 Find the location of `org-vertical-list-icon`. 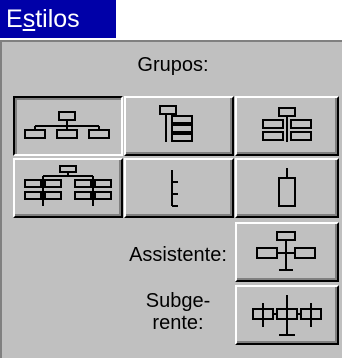

org-vertical-list-icon is located at coordinates (176, 123).